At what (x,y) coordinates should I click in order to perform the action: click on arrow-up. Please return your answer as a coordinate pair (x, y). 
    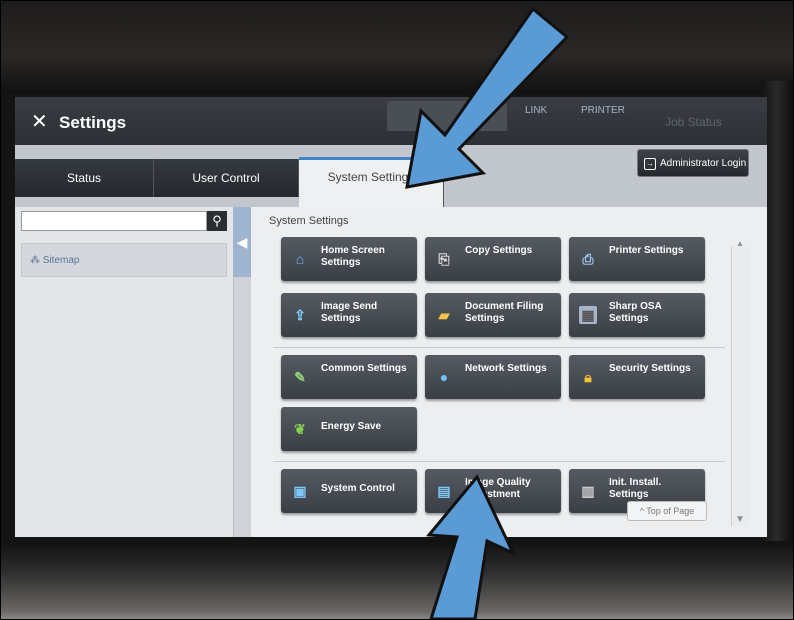
    Looking at the image, I should click on (471, 546).